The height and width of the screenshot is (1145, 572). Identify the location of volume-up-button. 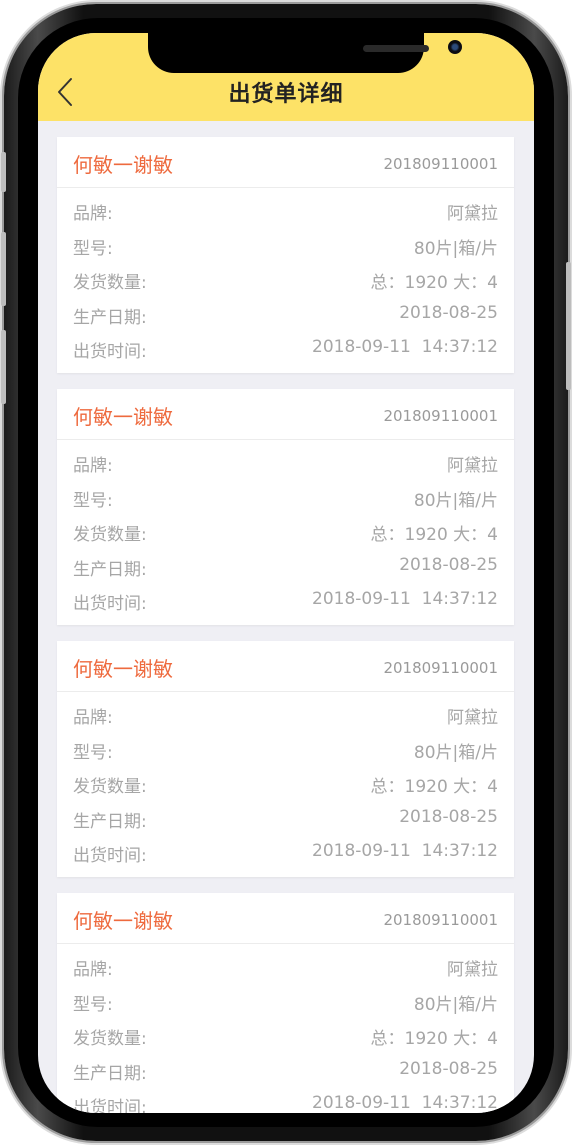
(3, 269).